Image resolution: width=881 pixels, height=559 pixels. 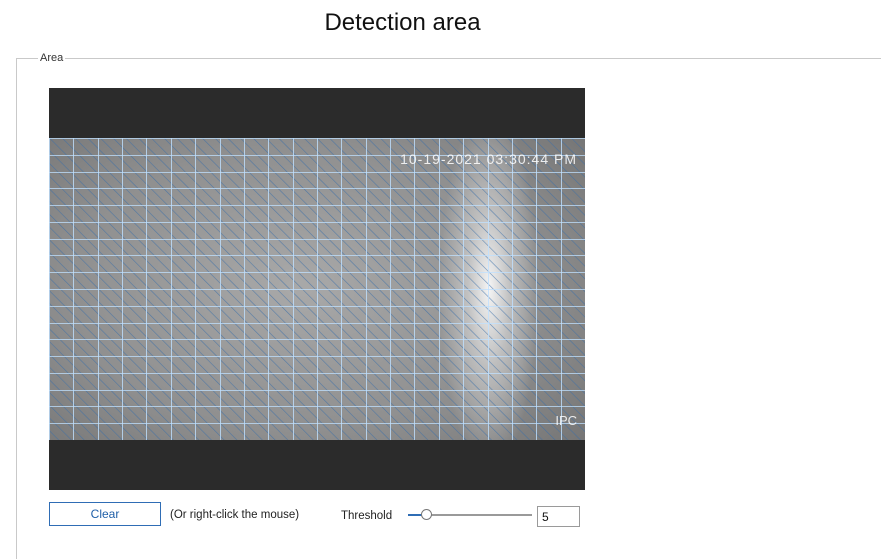 I want to click on page-title: Detection area, so click(x=402, y=22).